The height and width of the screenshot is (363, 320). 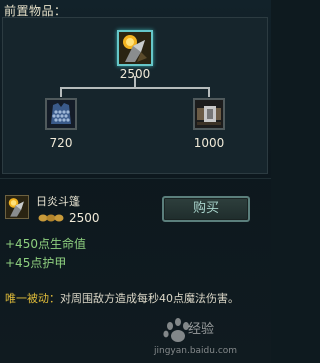 What do you see at coordinates (61, 92) in the screenshot?
I see `tree-connector-left` at bounding box center [61, 92].